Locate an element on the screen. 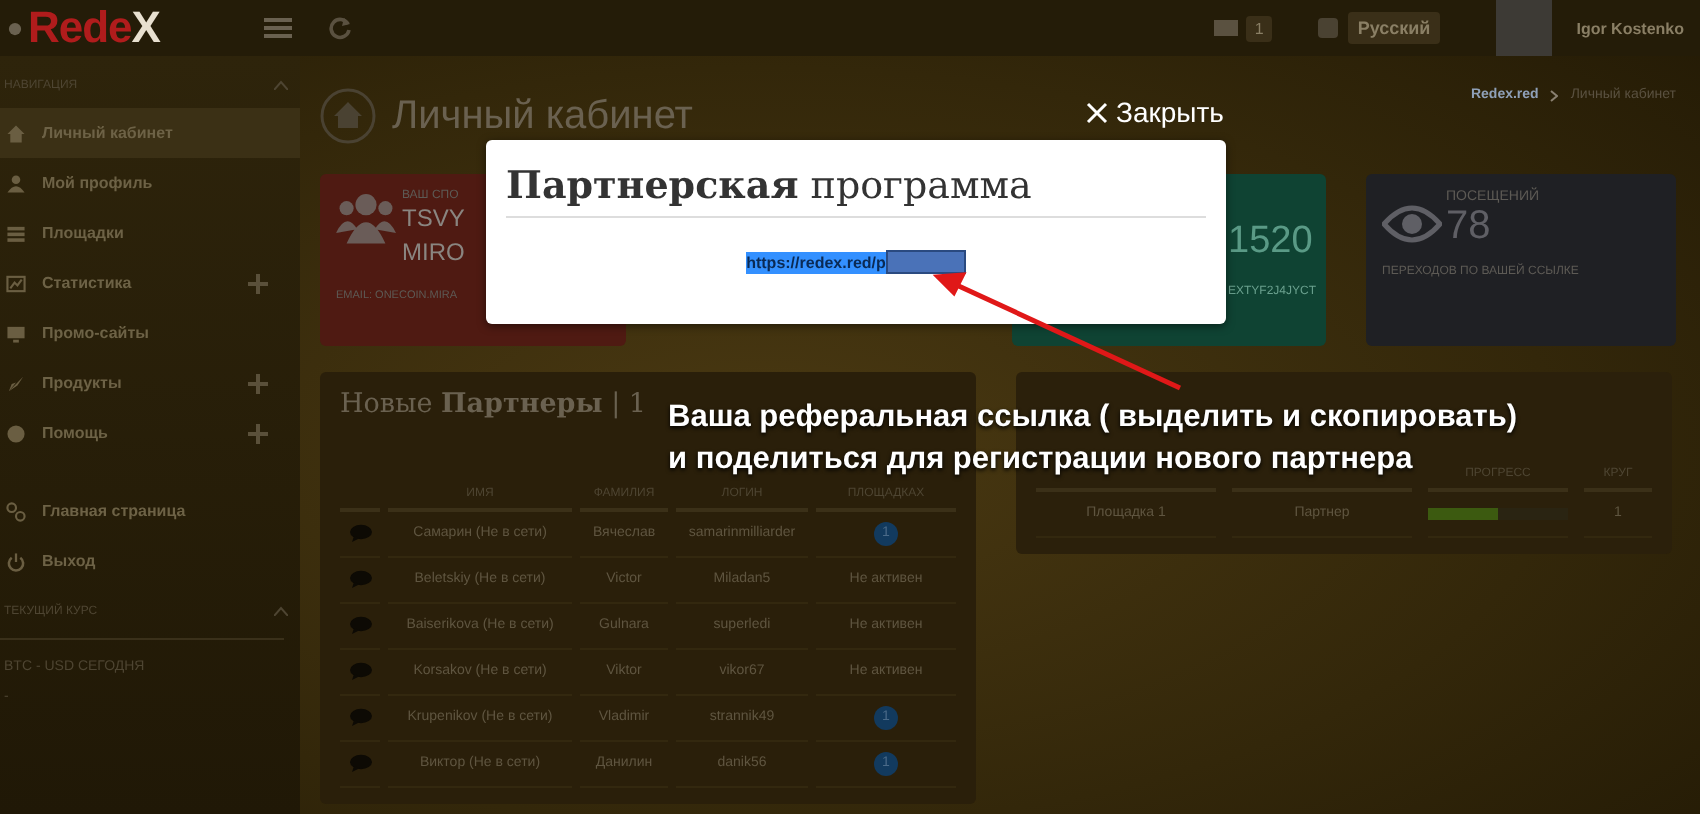 This screenshot has width=1700, height=814. annotation-text: и поделиться для регистрации нового партнера is located at coordinates (1040, 460).